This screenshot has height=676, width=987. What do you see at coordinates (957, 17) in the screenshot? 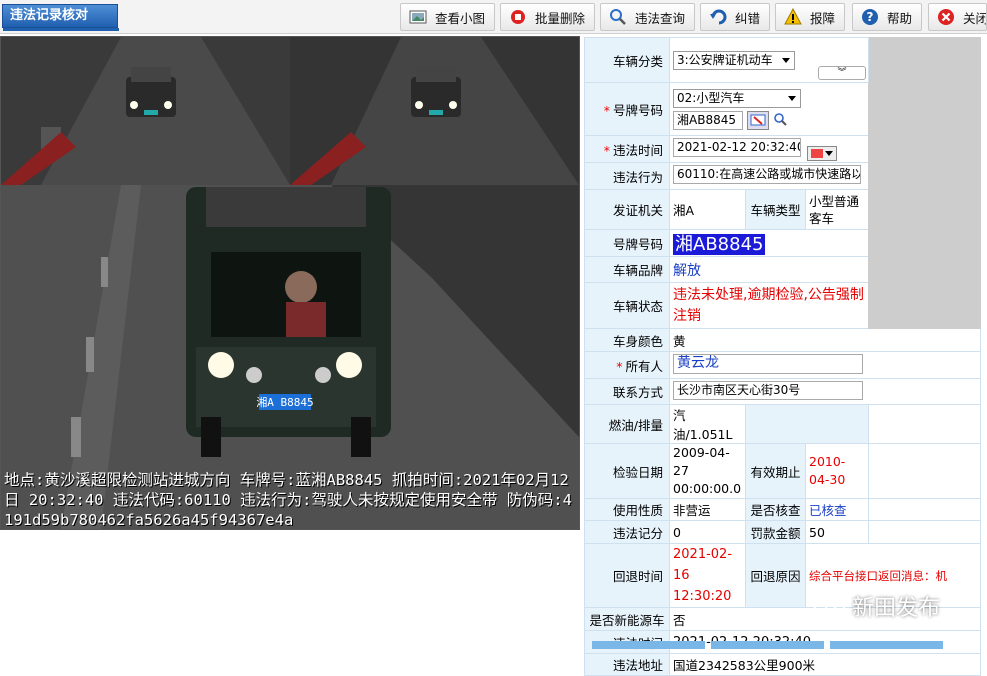
I see `close-button: 关闭` at bounding box center [957, 17].